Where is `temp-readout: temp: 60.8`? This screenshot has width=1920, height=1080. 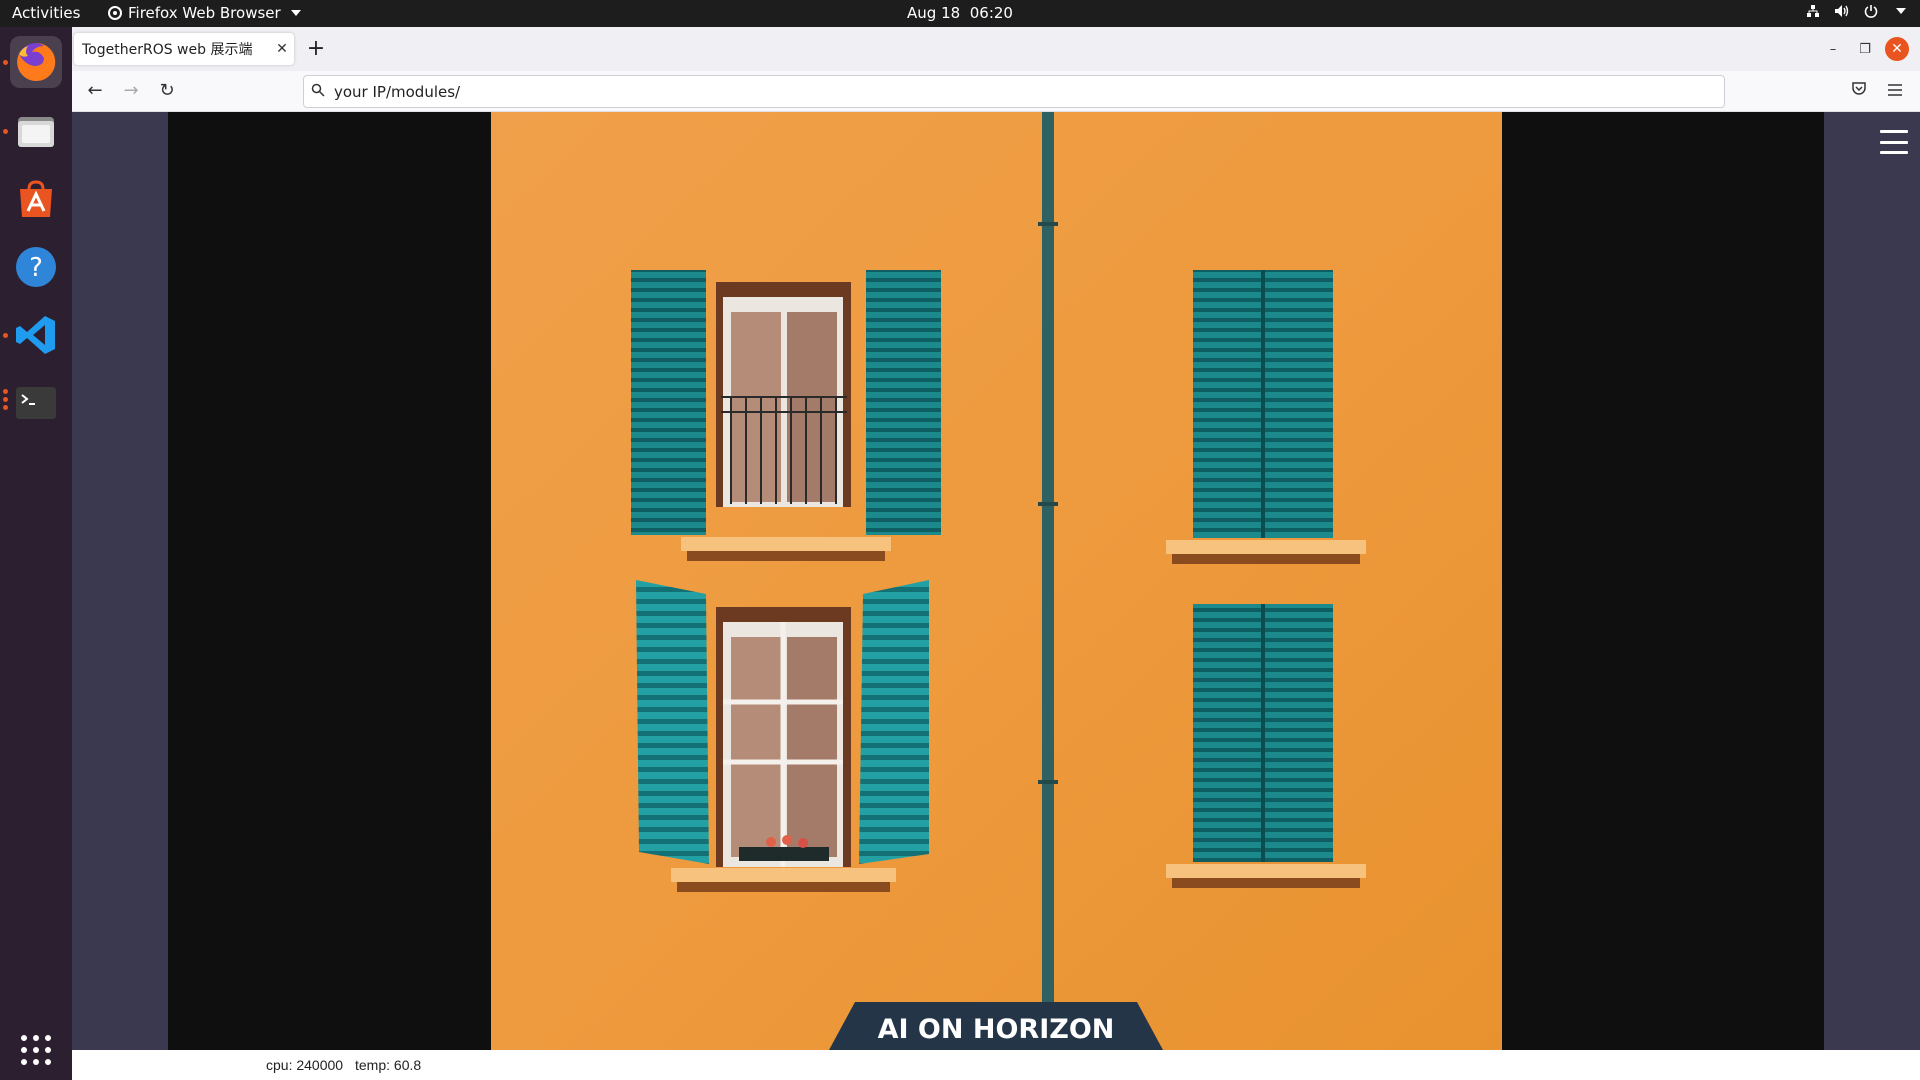
temp-readout: temp: 60.8 is located at coordinates (388, 1065).